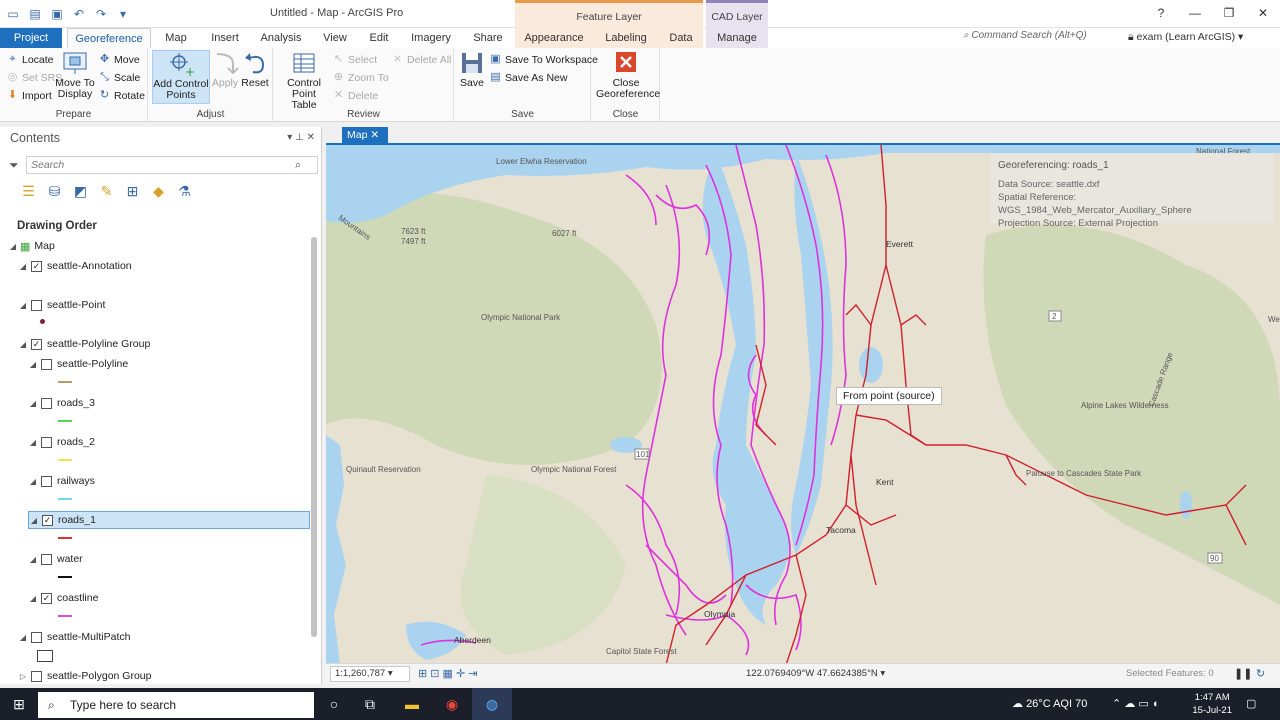 Image resolution: width=1280 pixels, height=720 pixels. I want to click on filter-icon: ⏷, so click(14, 165).